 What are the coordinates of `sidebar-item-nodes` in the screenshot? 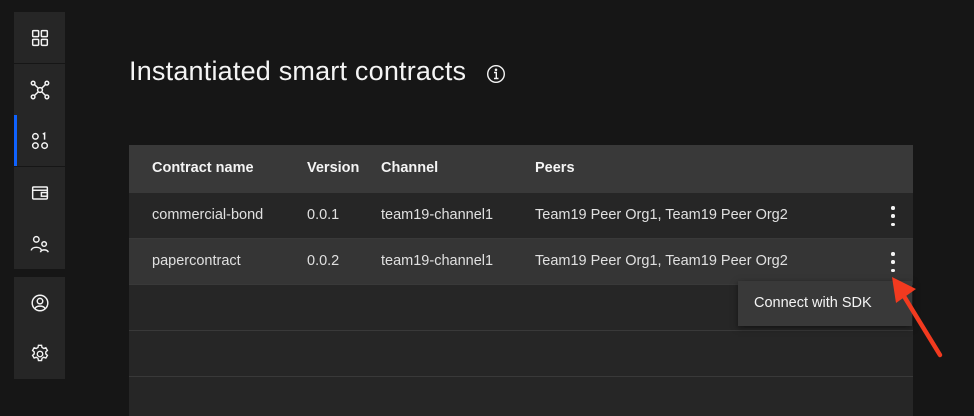 It's located at (39, 89).